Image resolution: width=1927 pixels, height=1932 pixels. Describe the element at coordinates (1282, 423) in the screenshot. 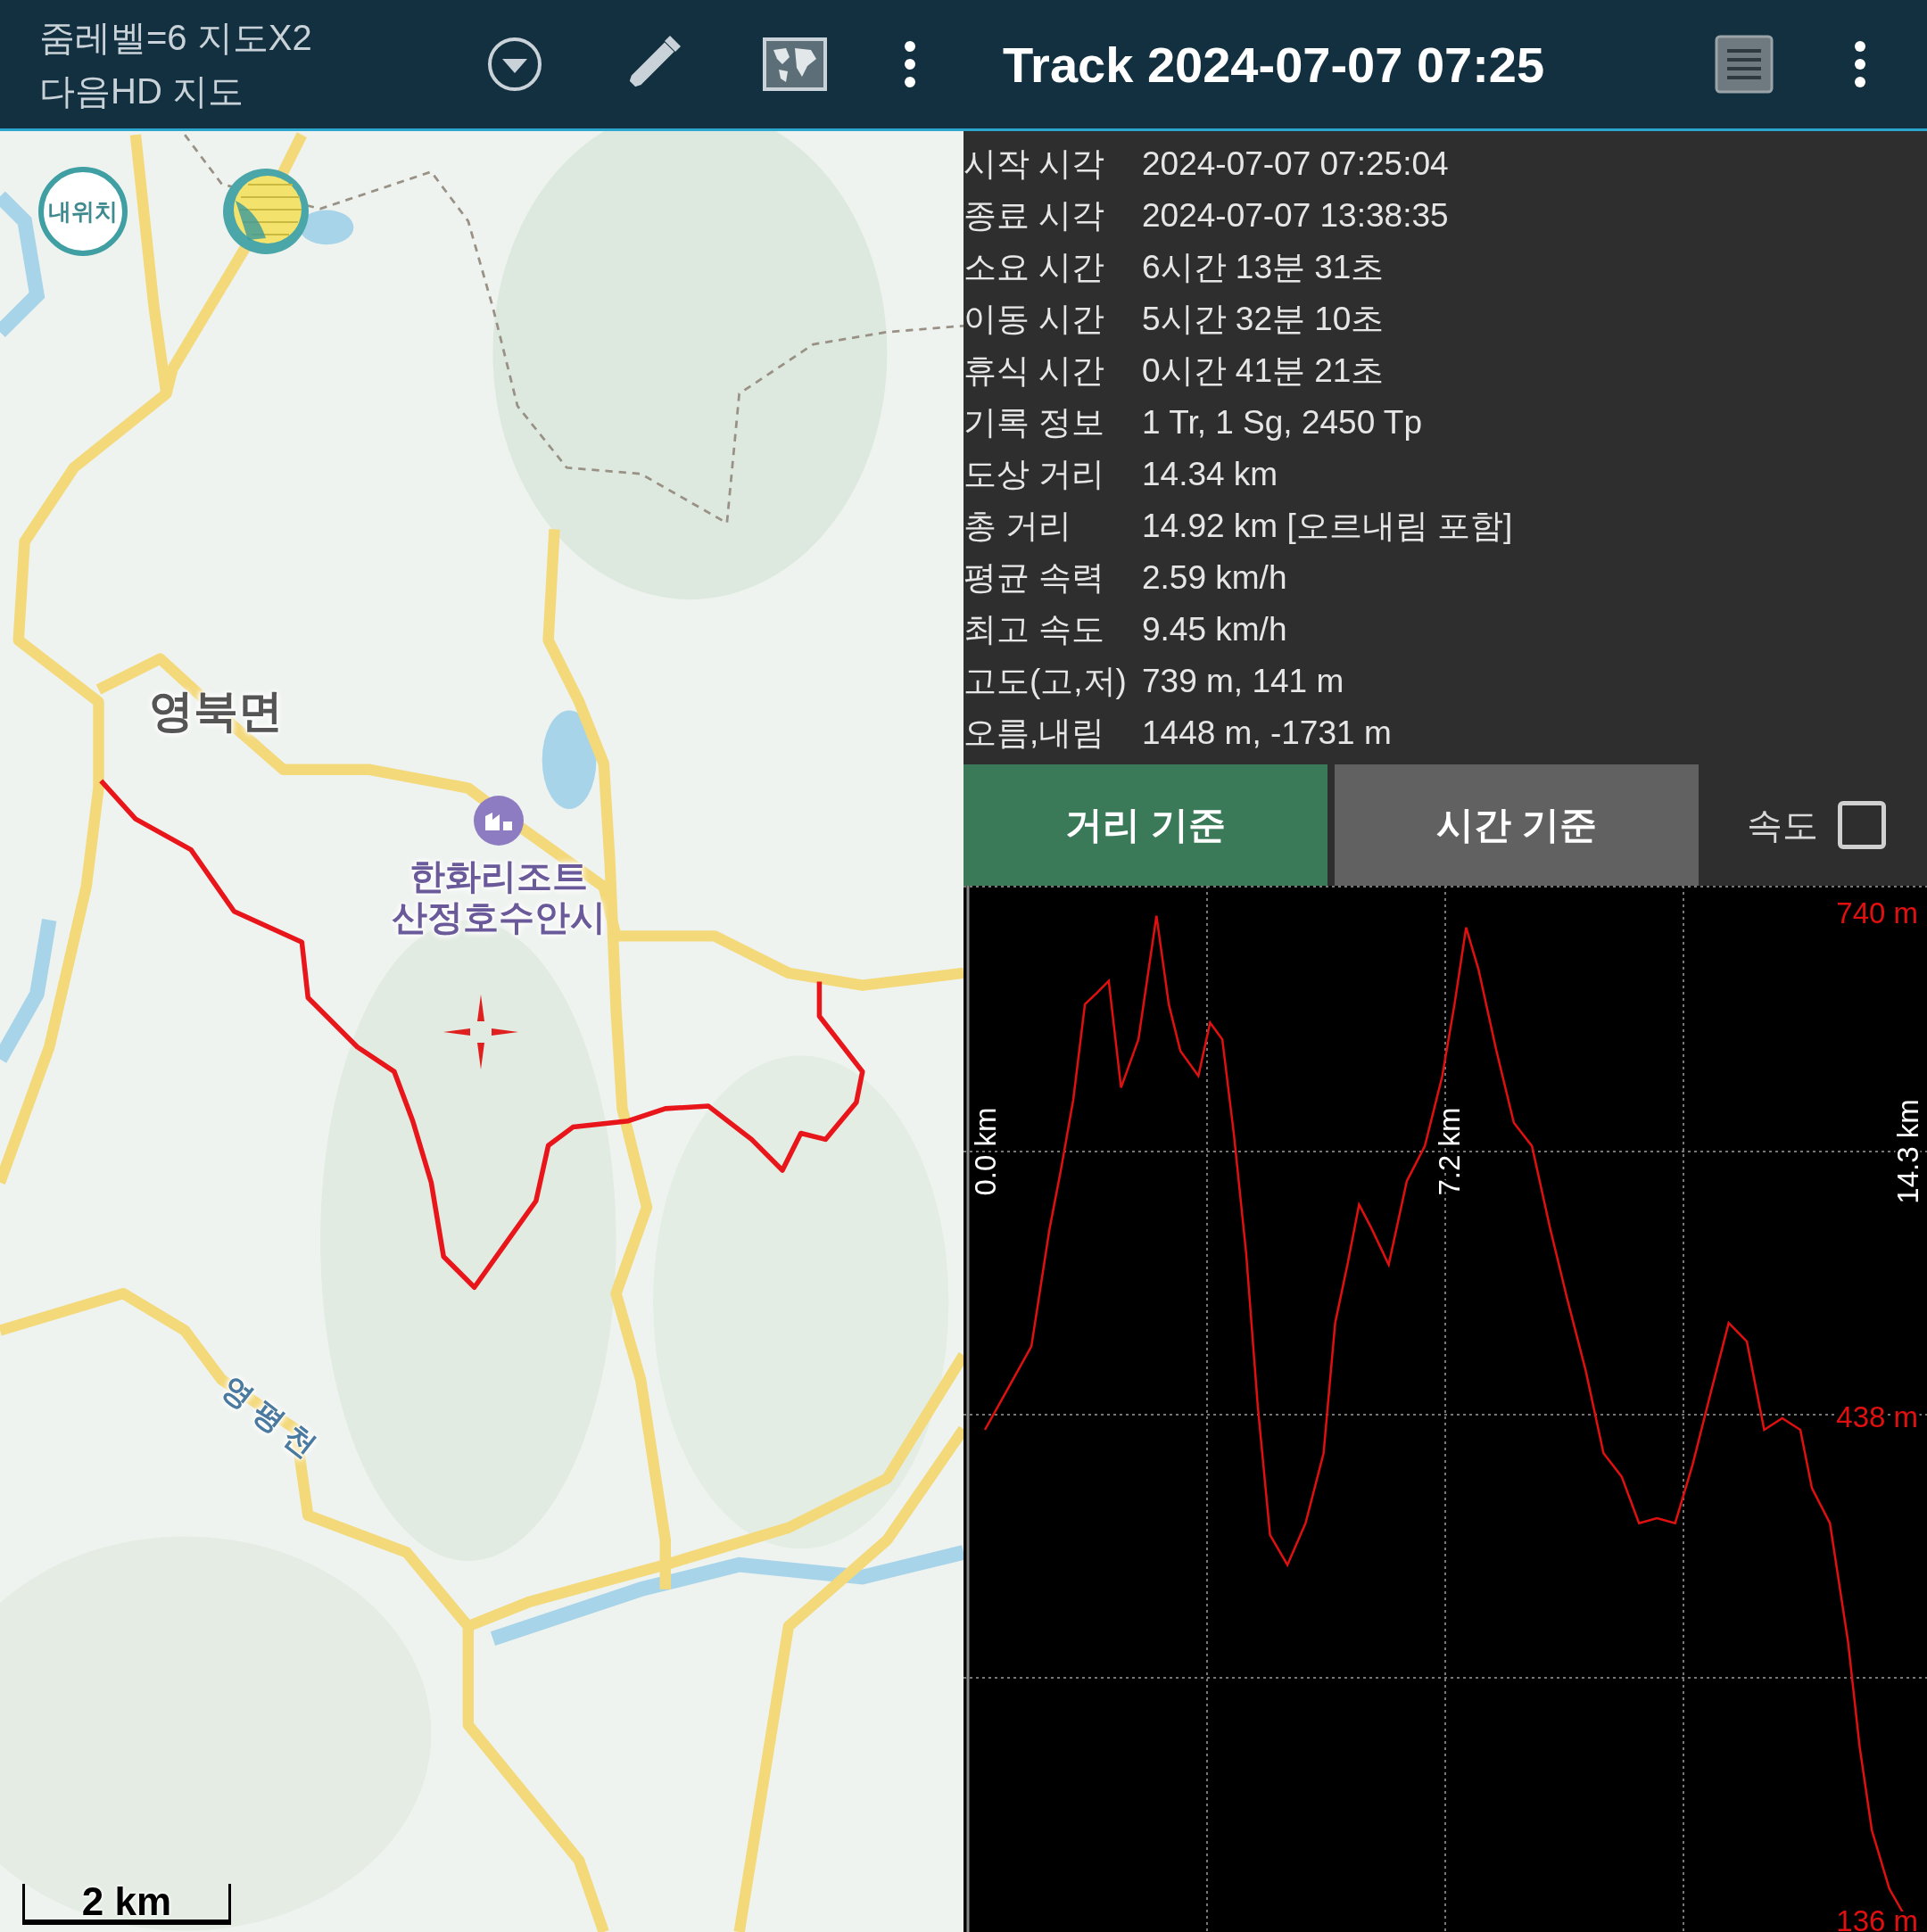

I see `stat-value: 1 Tr, 1 Sg, 2450 Tp` at that location.